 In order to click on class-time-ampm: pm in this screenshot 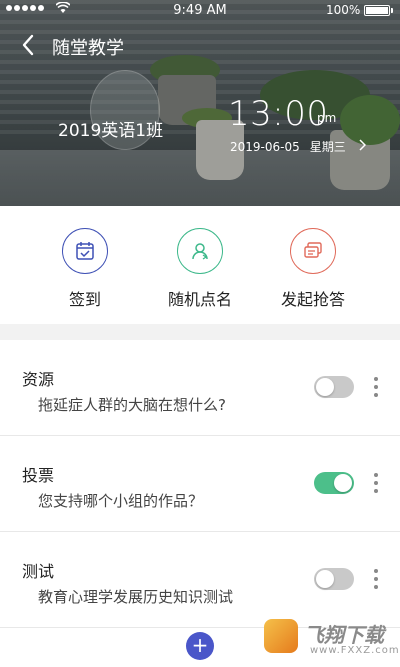, I will do `click(327, 118)`.